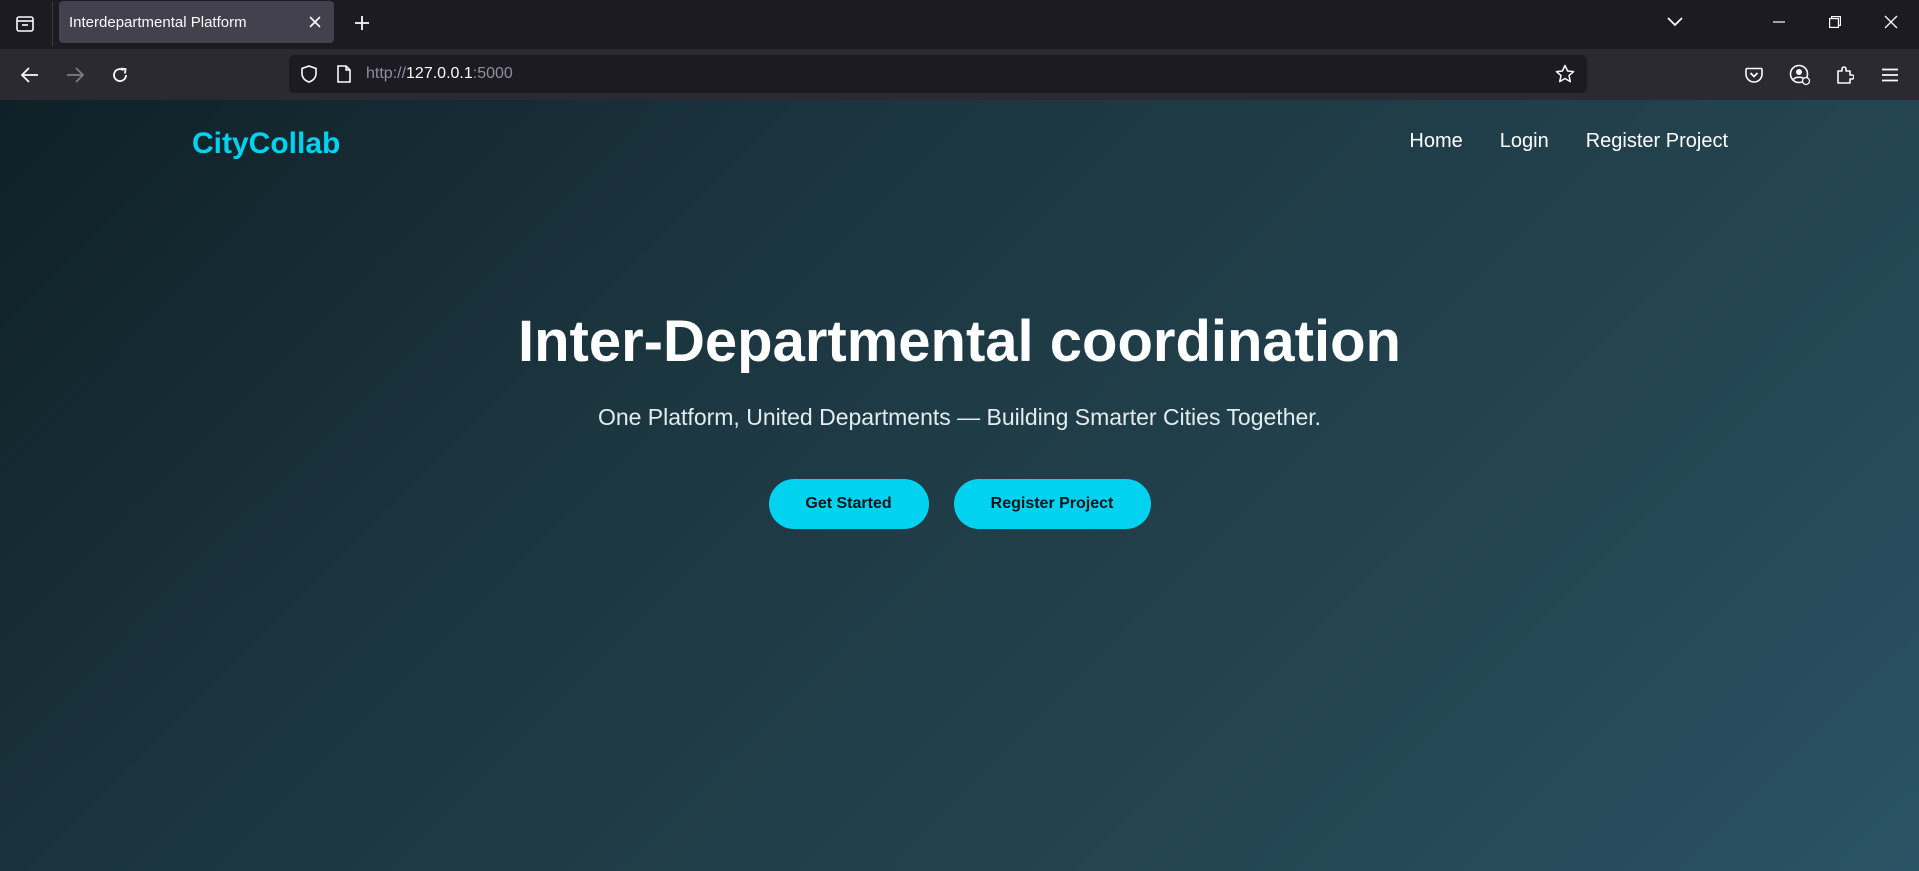 The width and height of the screenshot is (1919, 871). What do you see at coordinates (959, 341) in the screenshot?
I see `hero-title: Inter-Departmental coordination` at bounding box center [959, 341].